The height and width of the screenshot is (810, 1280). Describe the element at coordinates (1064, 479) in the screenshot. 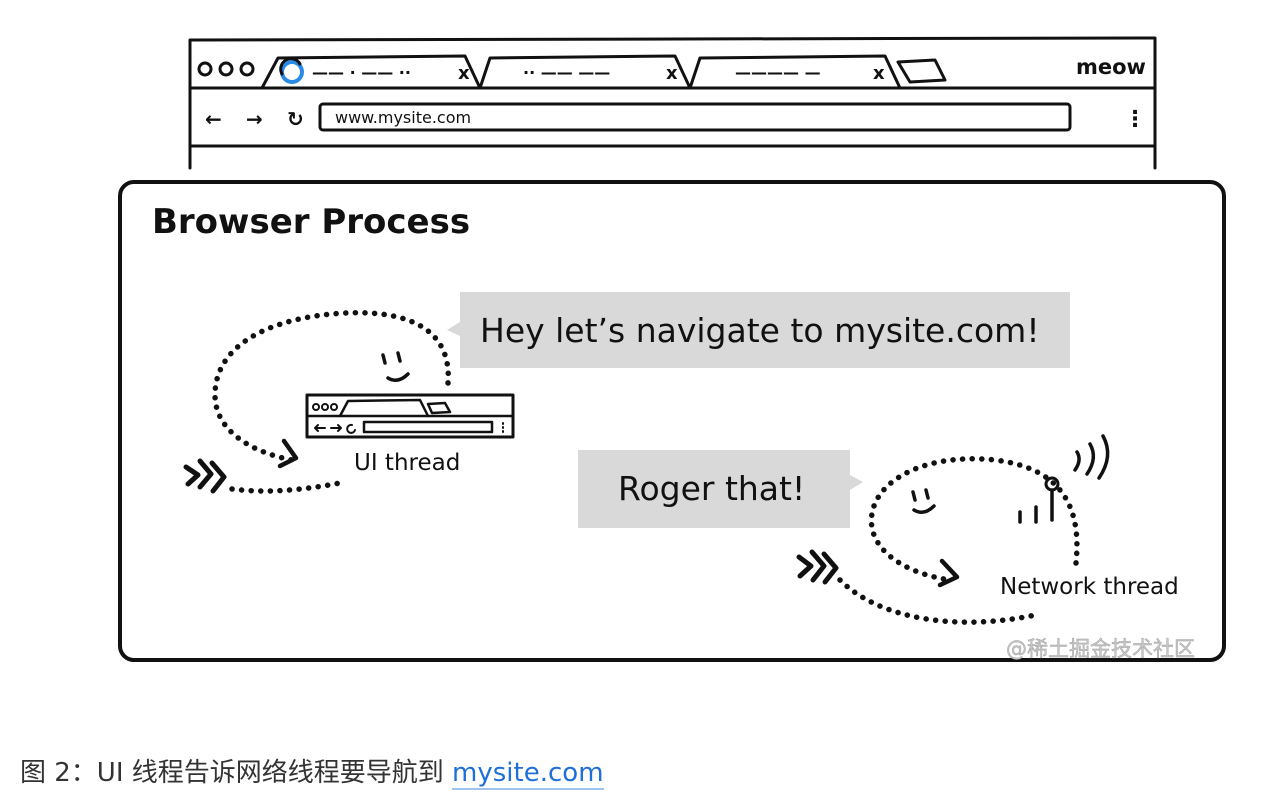

I see `antenna-icon` at that location.